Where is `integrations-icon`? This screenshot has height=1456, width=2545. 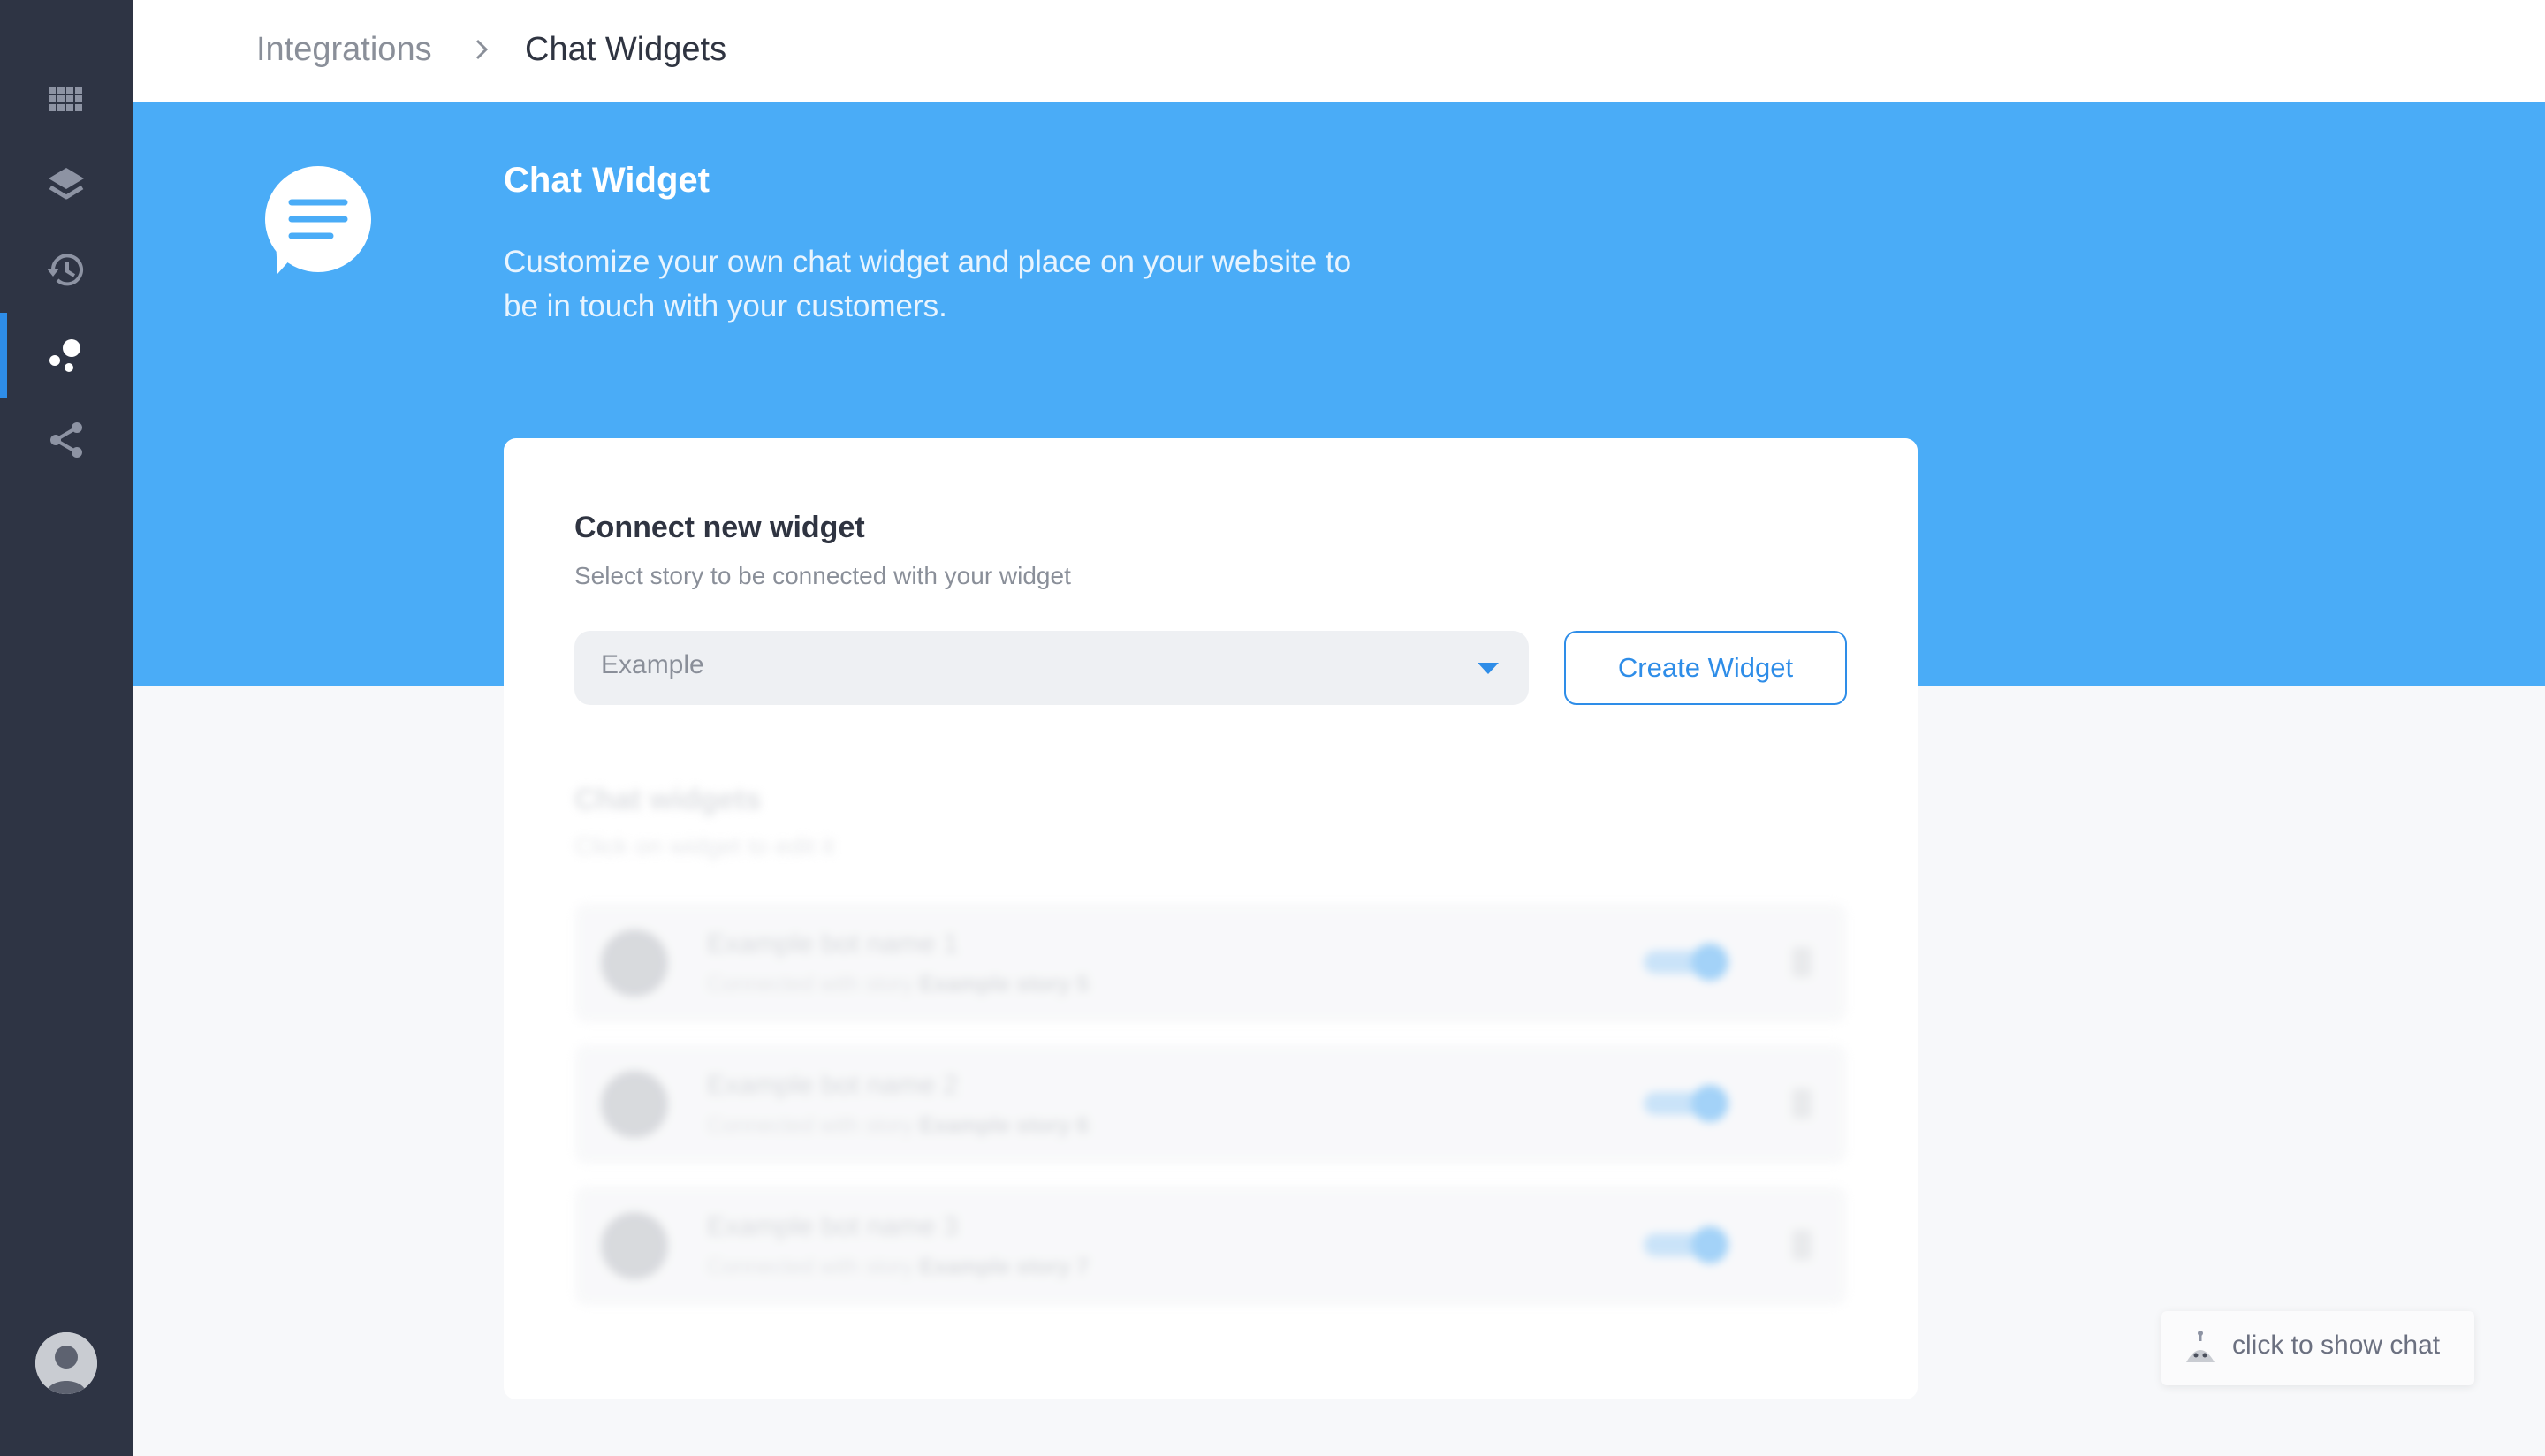 integrations-icon is located at coordinates (64, 355).